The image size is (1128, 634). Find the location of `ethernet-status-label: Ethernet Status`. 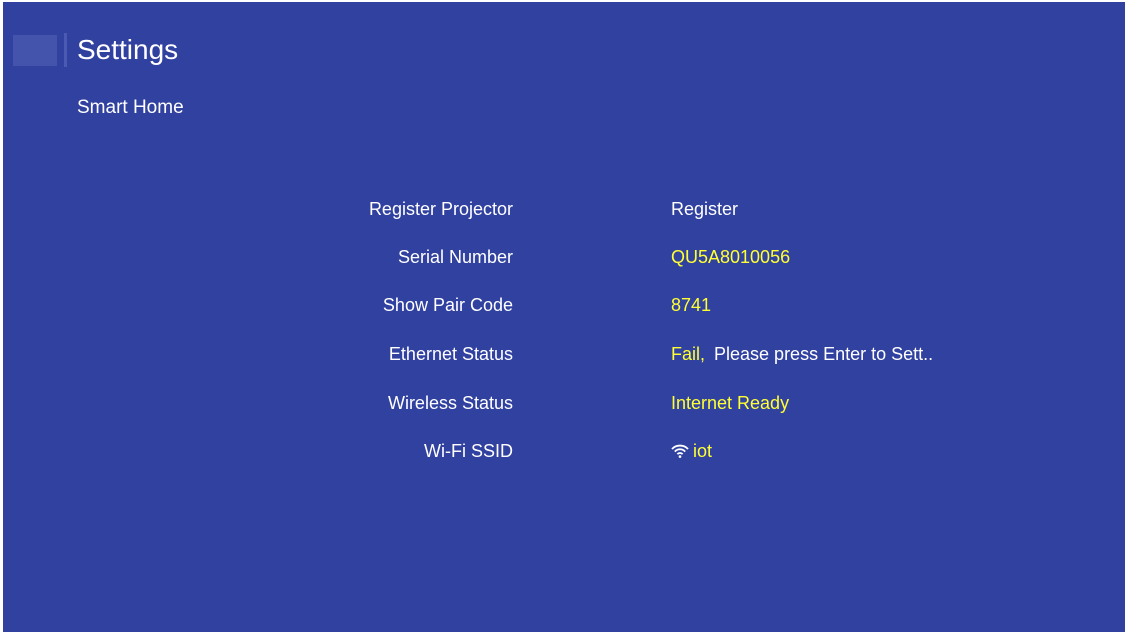

ethernet-status-label: Ethernet Status is located at coordinates (450, 354).